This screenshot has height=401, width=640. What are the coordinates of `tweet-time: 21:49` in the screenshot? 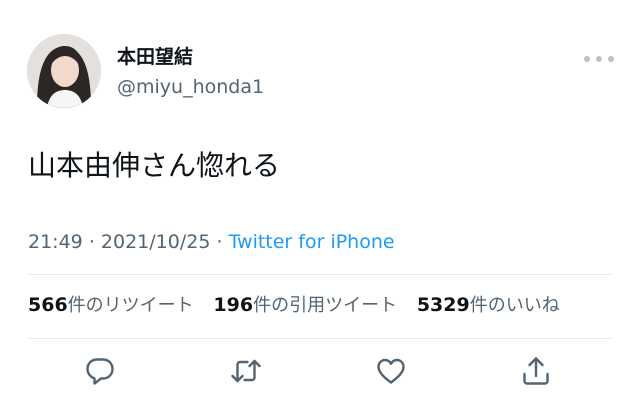 It's located at (55, 242).